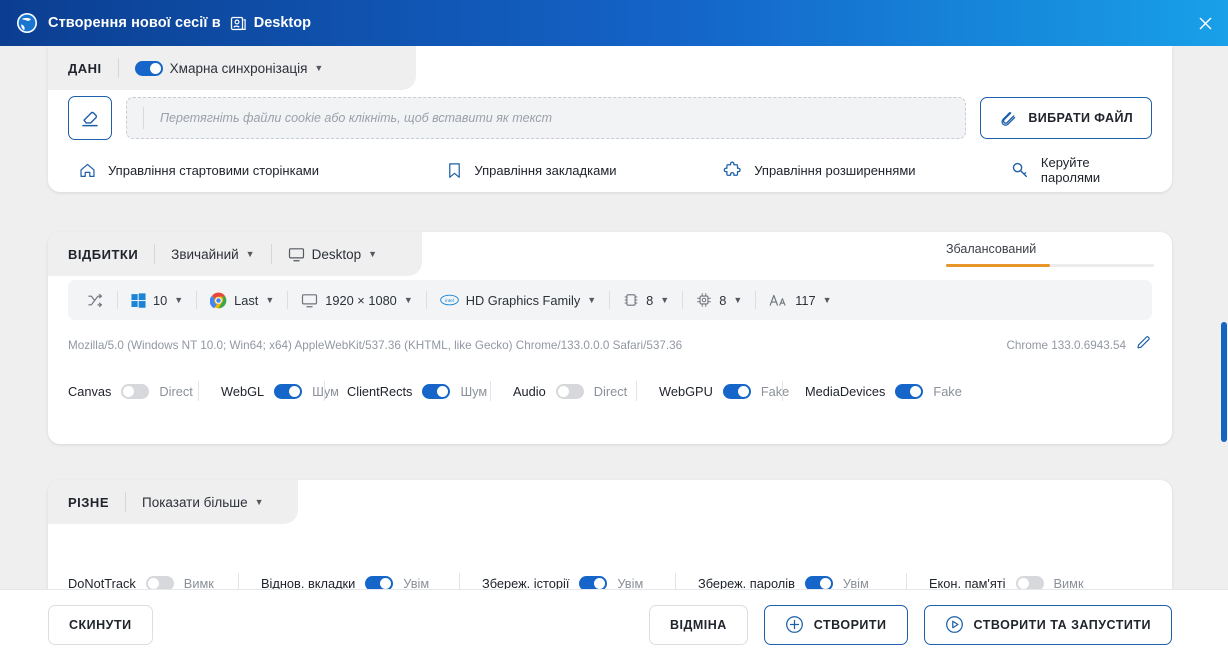 Image resolution: width=1228 pixels, height=659 pixels. I want to click on flag-canvas: Canvas Direct, so click(133, 391).